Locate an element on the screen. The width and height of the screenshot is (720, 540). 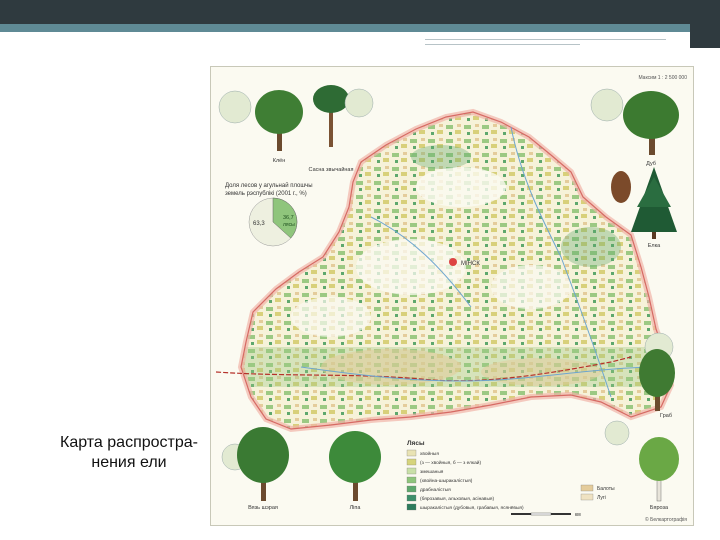
oak-tree-icon is located at coordinates (651, 123).